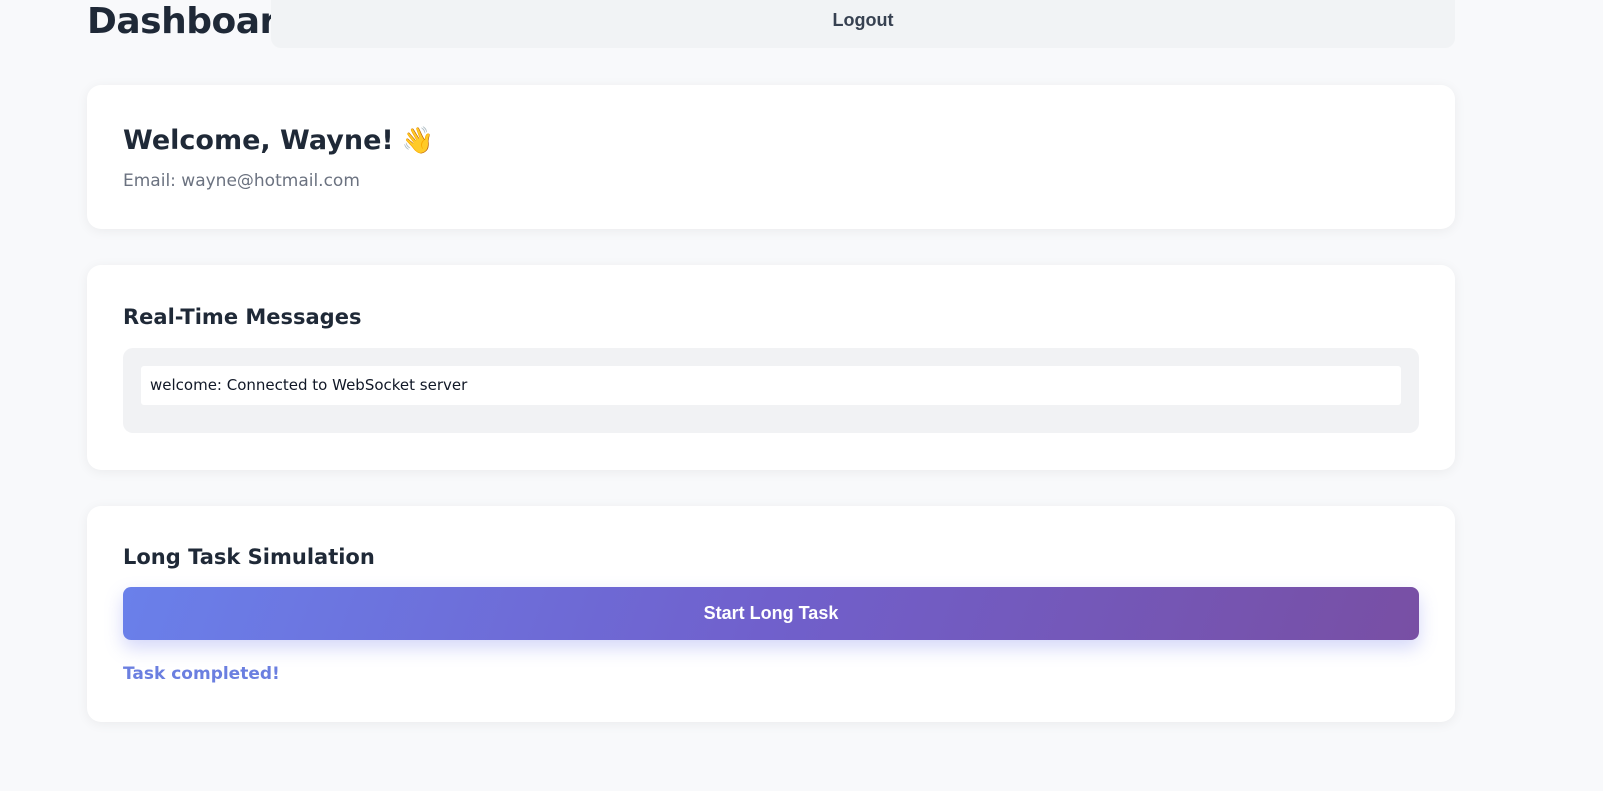 This screenshot has width=1603, height=791. I want to click on waving-hand-icon: 👋, so click(418, 141).